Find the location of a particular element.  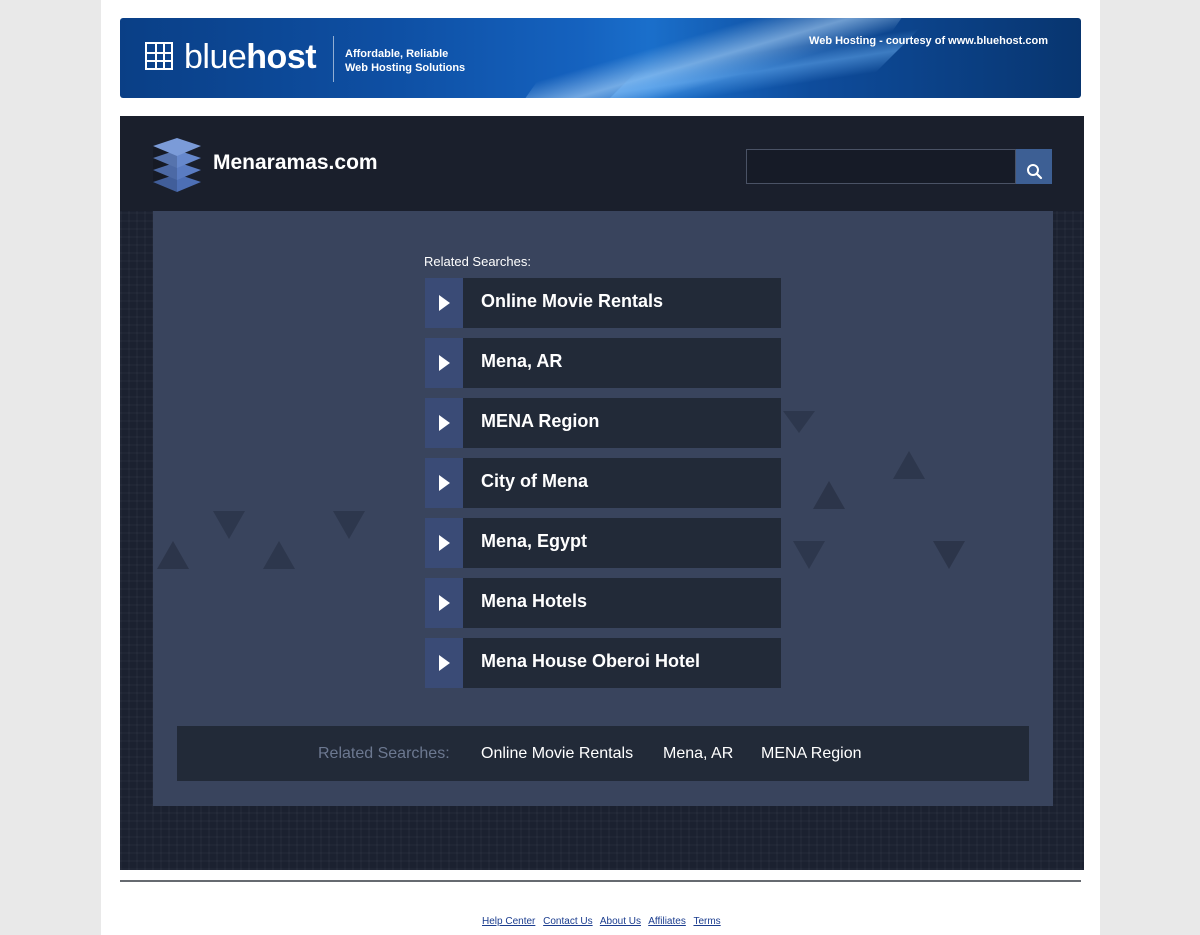

tagline-line-2: Web Hosting Solutions is located at coordinates (405, 68).